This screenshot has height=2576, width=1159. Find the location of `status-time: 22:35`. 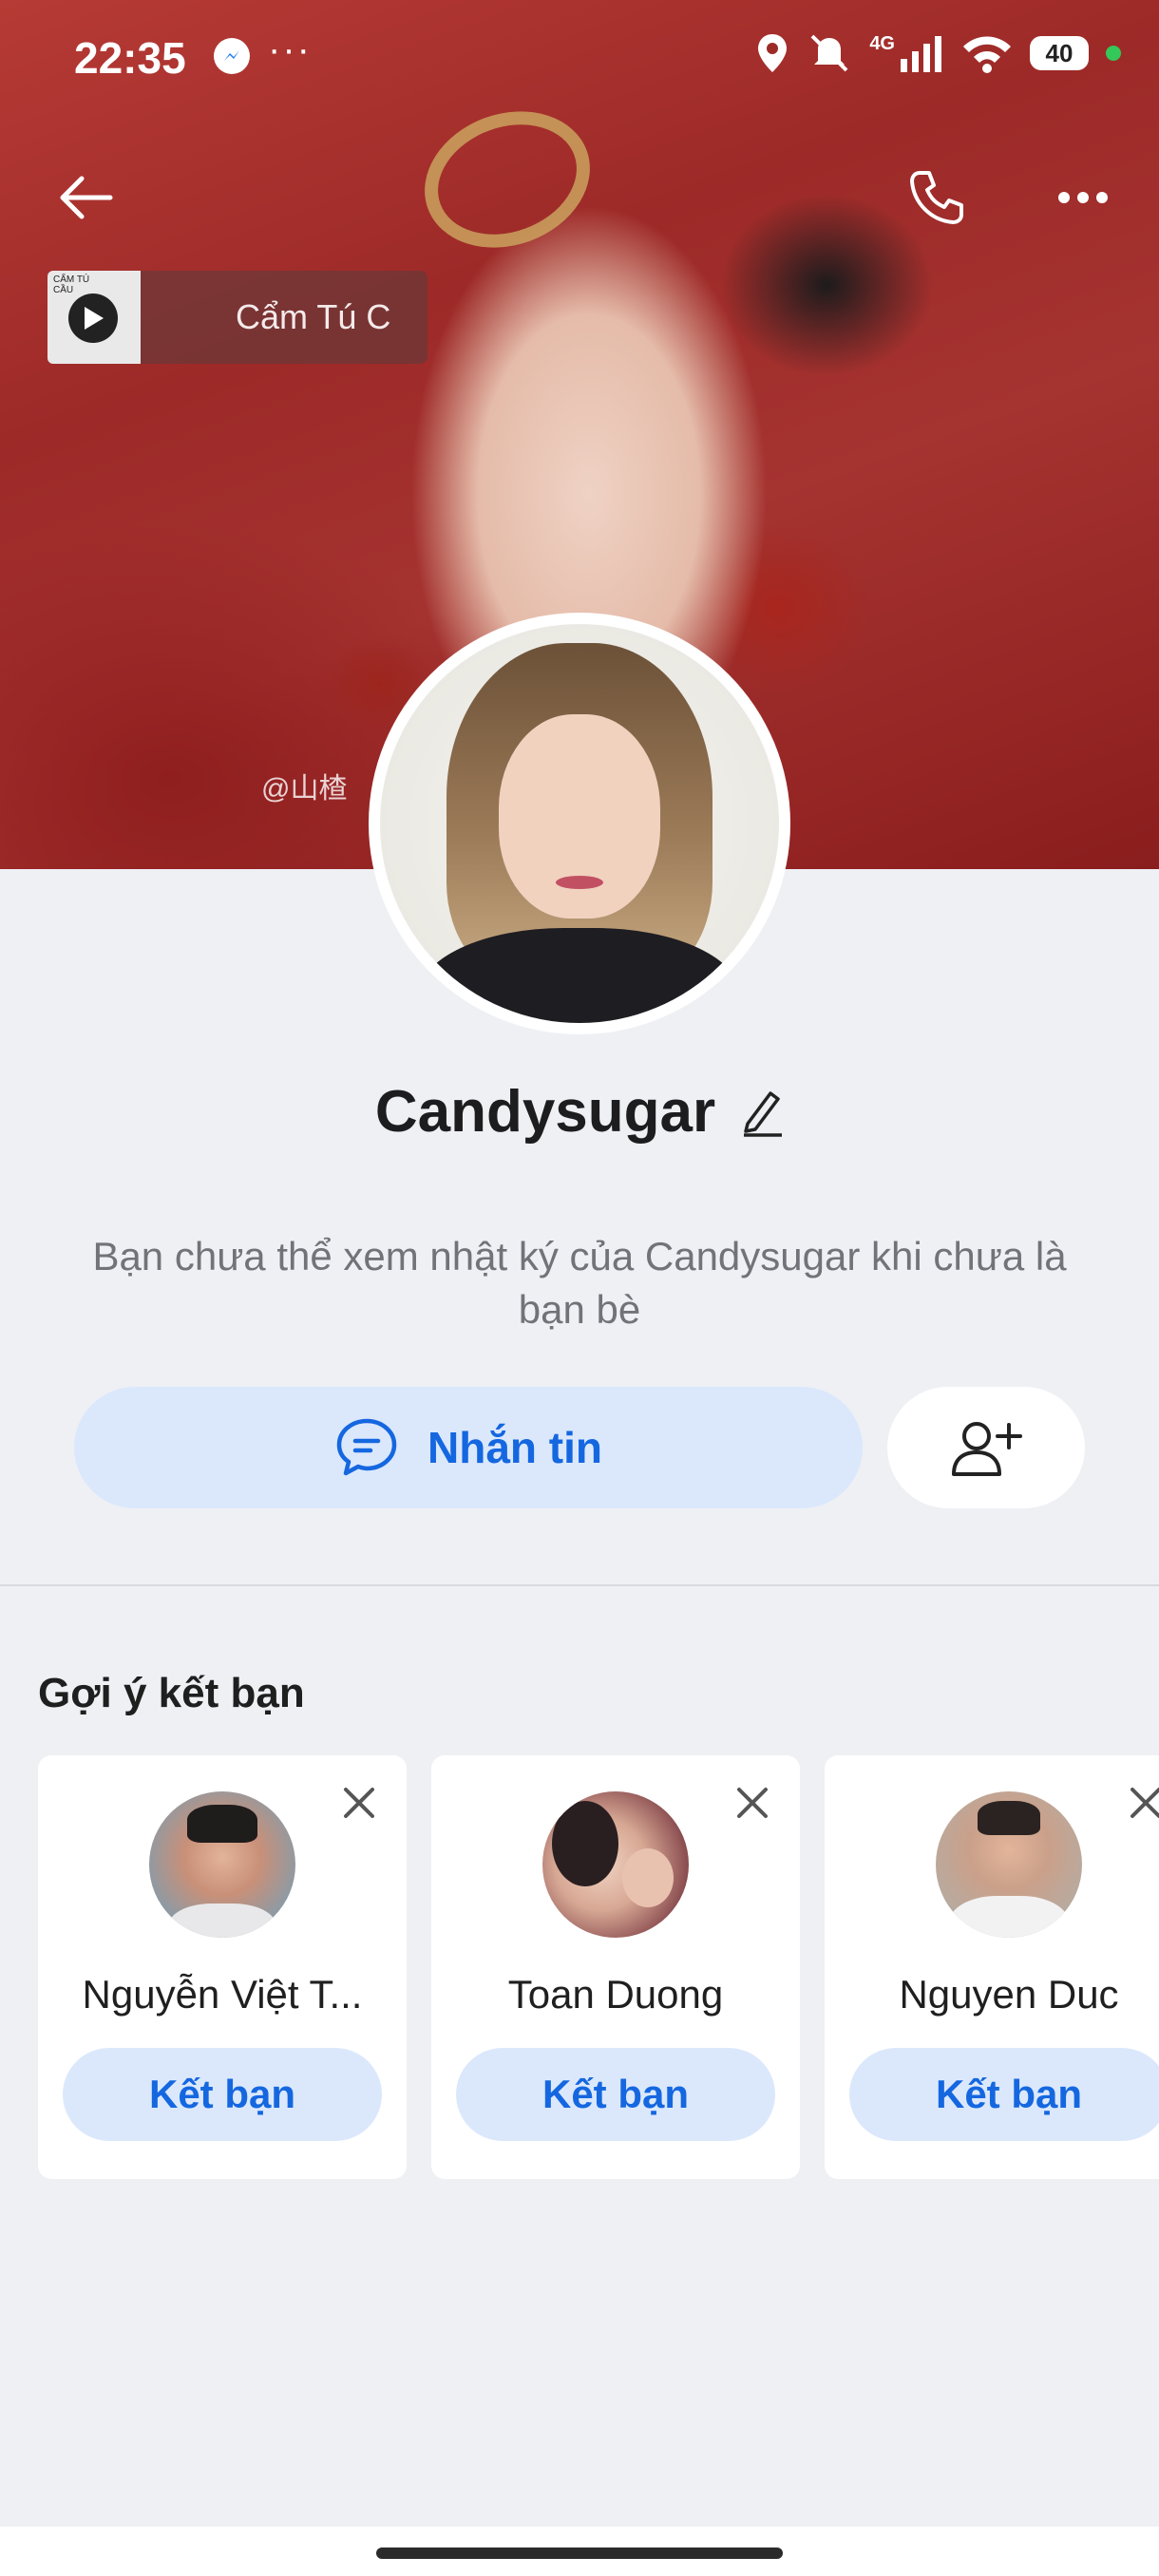

status-time: 22:35 is located at coordinates (130, 58).